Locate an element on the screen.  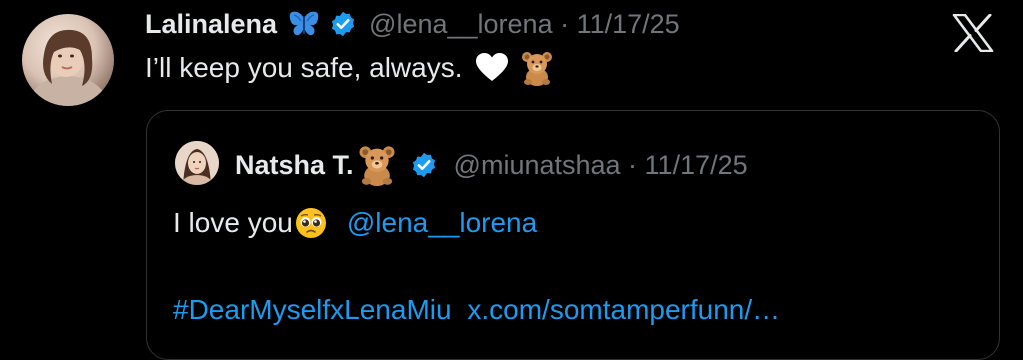
quoted-author-name: Natsha T. is located at coordinates (294, 165).